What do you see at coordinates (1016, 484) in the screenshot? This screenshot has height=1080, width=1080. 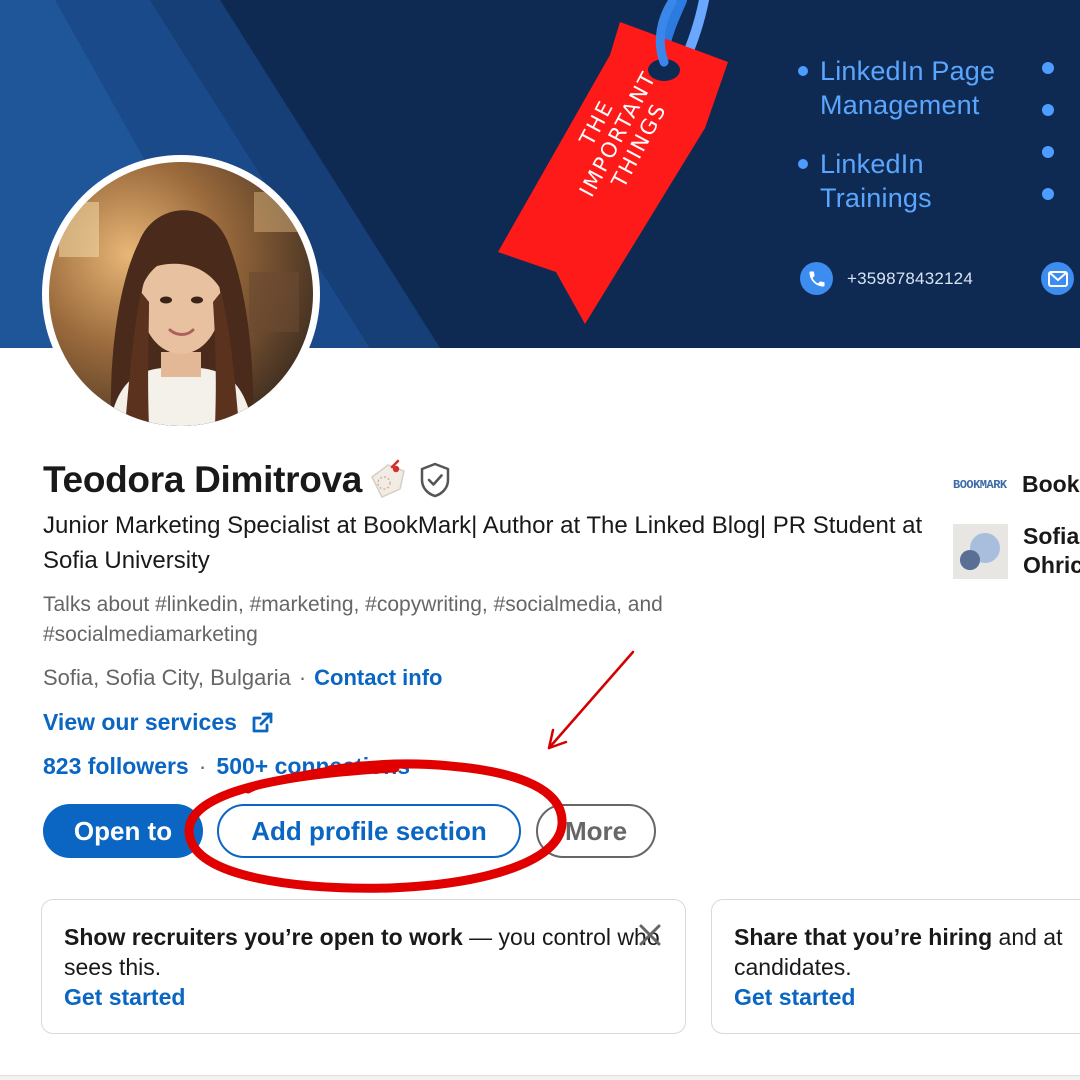 I see `current-company: BOOKMARK Book` at bounding box center [1016, 484].